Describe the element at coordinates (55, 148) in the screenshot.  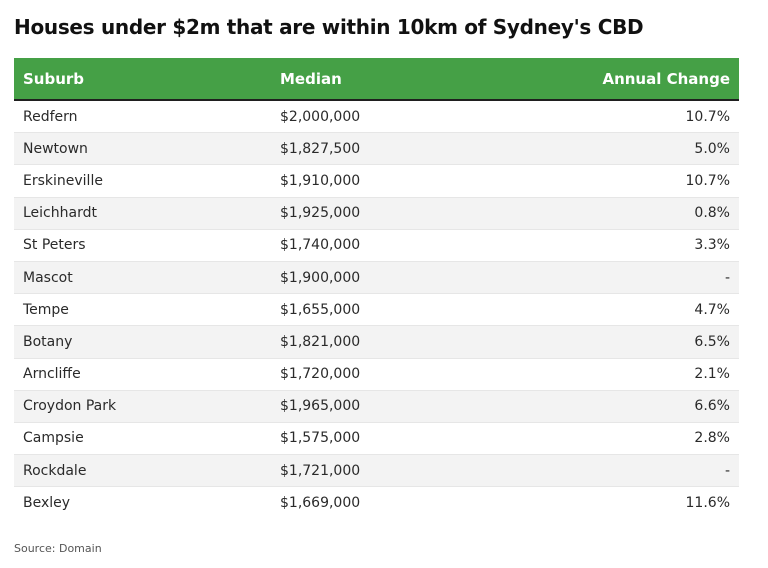
I see `suburb-cell: Newtown` at that location.